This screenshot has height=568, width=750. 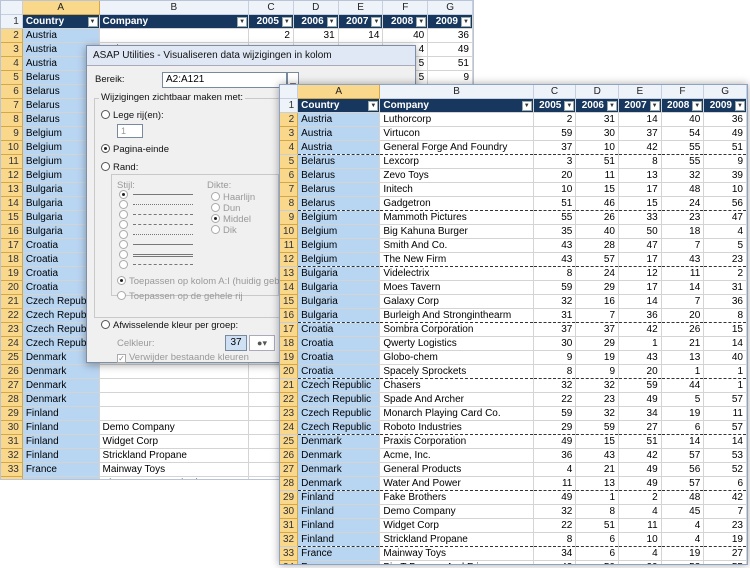 What do you see at coordinates (12, 343) in the screenshot?
I see `row-header: 24` at bounding box center [12, 343].